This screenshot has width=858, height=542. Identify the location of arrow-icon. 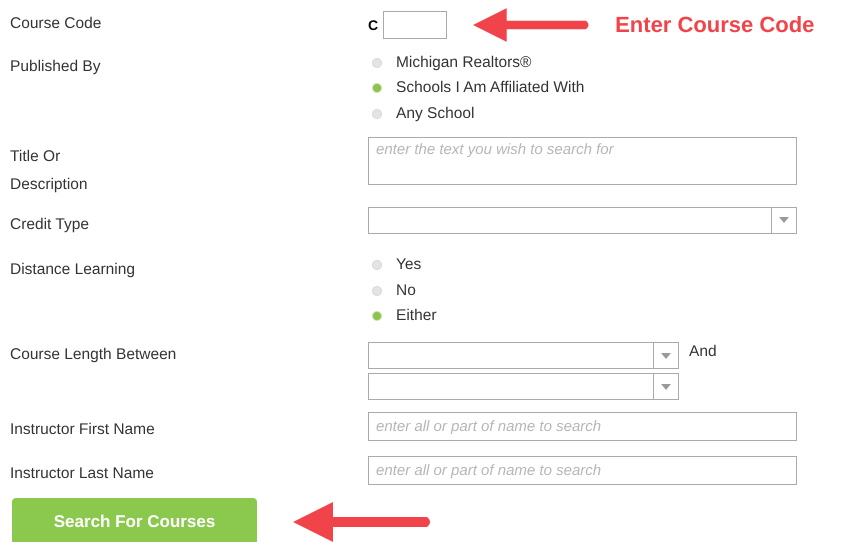
(363, 522).